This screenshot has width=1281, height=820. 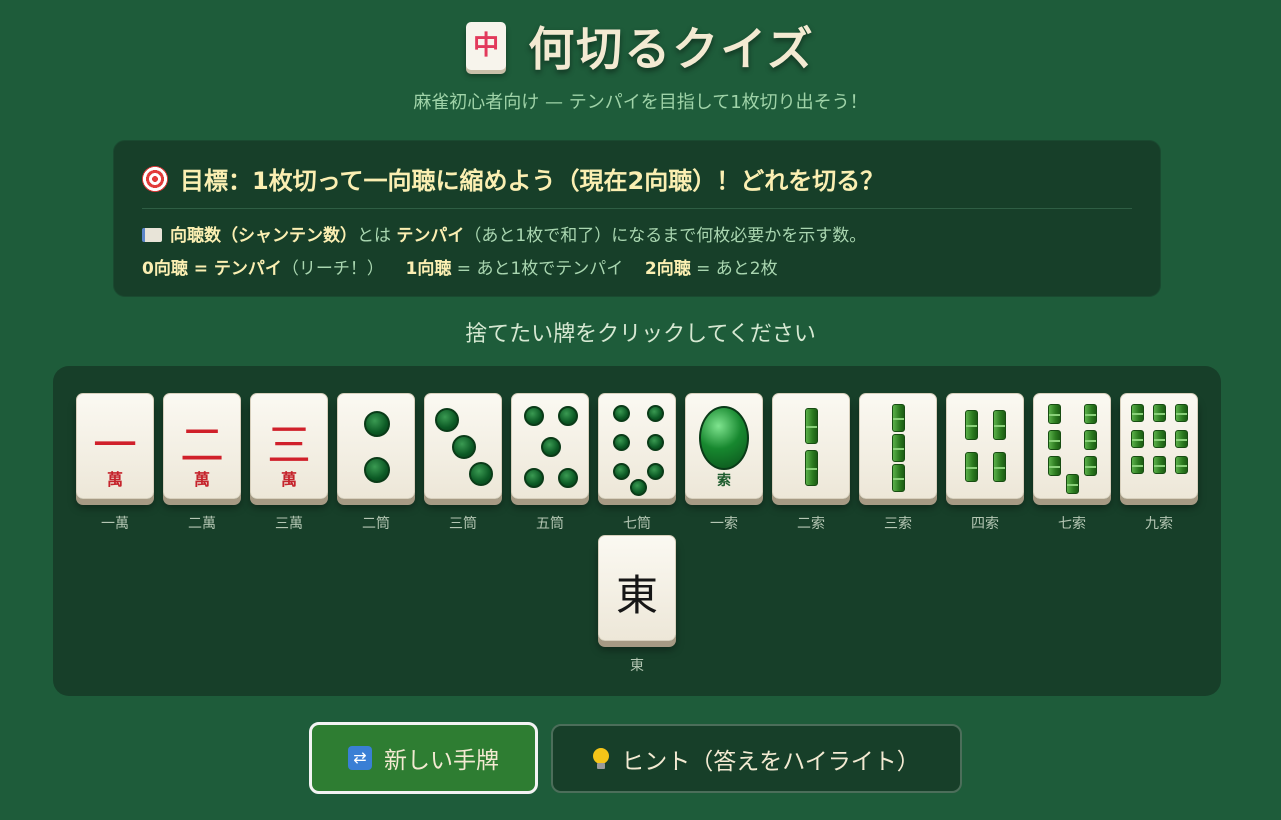 I want to click on level-0-label: 0向聴 = テンパイ, so click(x=212, y=269).